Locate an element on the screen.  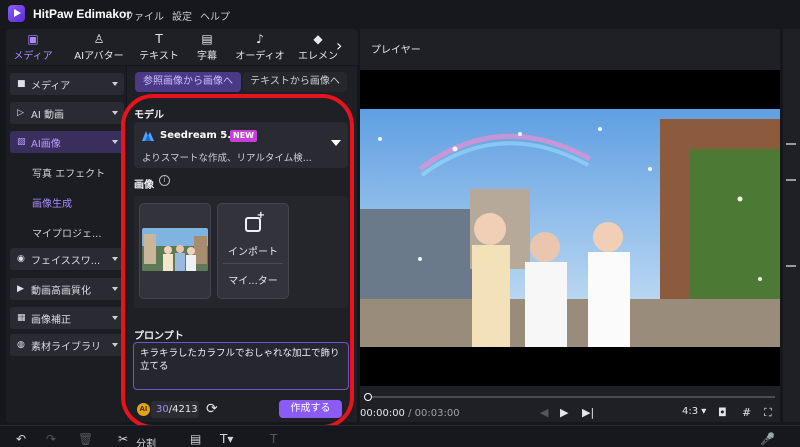
text-style-icon: T▾ is located at coordinates (226, 439).